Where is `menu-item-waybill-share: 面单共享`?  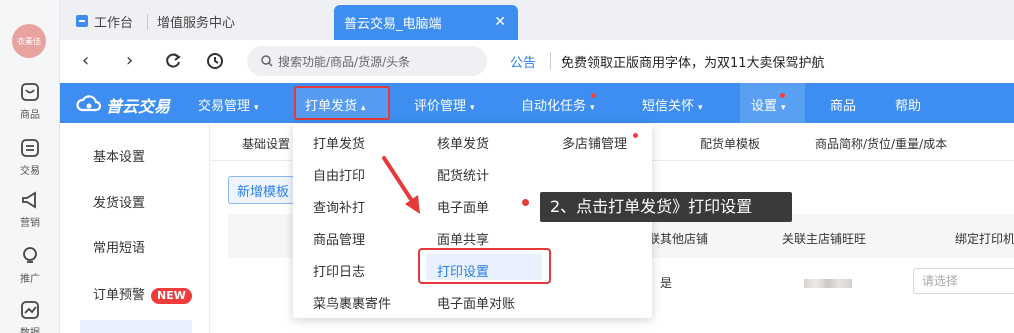
menu-item-waybill-share: 面单共享 is located at coordinates (463, 238).